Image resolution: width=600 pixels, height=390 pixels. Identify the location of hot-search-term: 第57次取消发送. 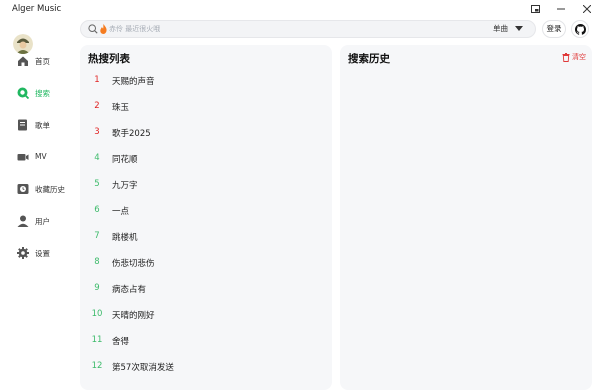
(143, 368).